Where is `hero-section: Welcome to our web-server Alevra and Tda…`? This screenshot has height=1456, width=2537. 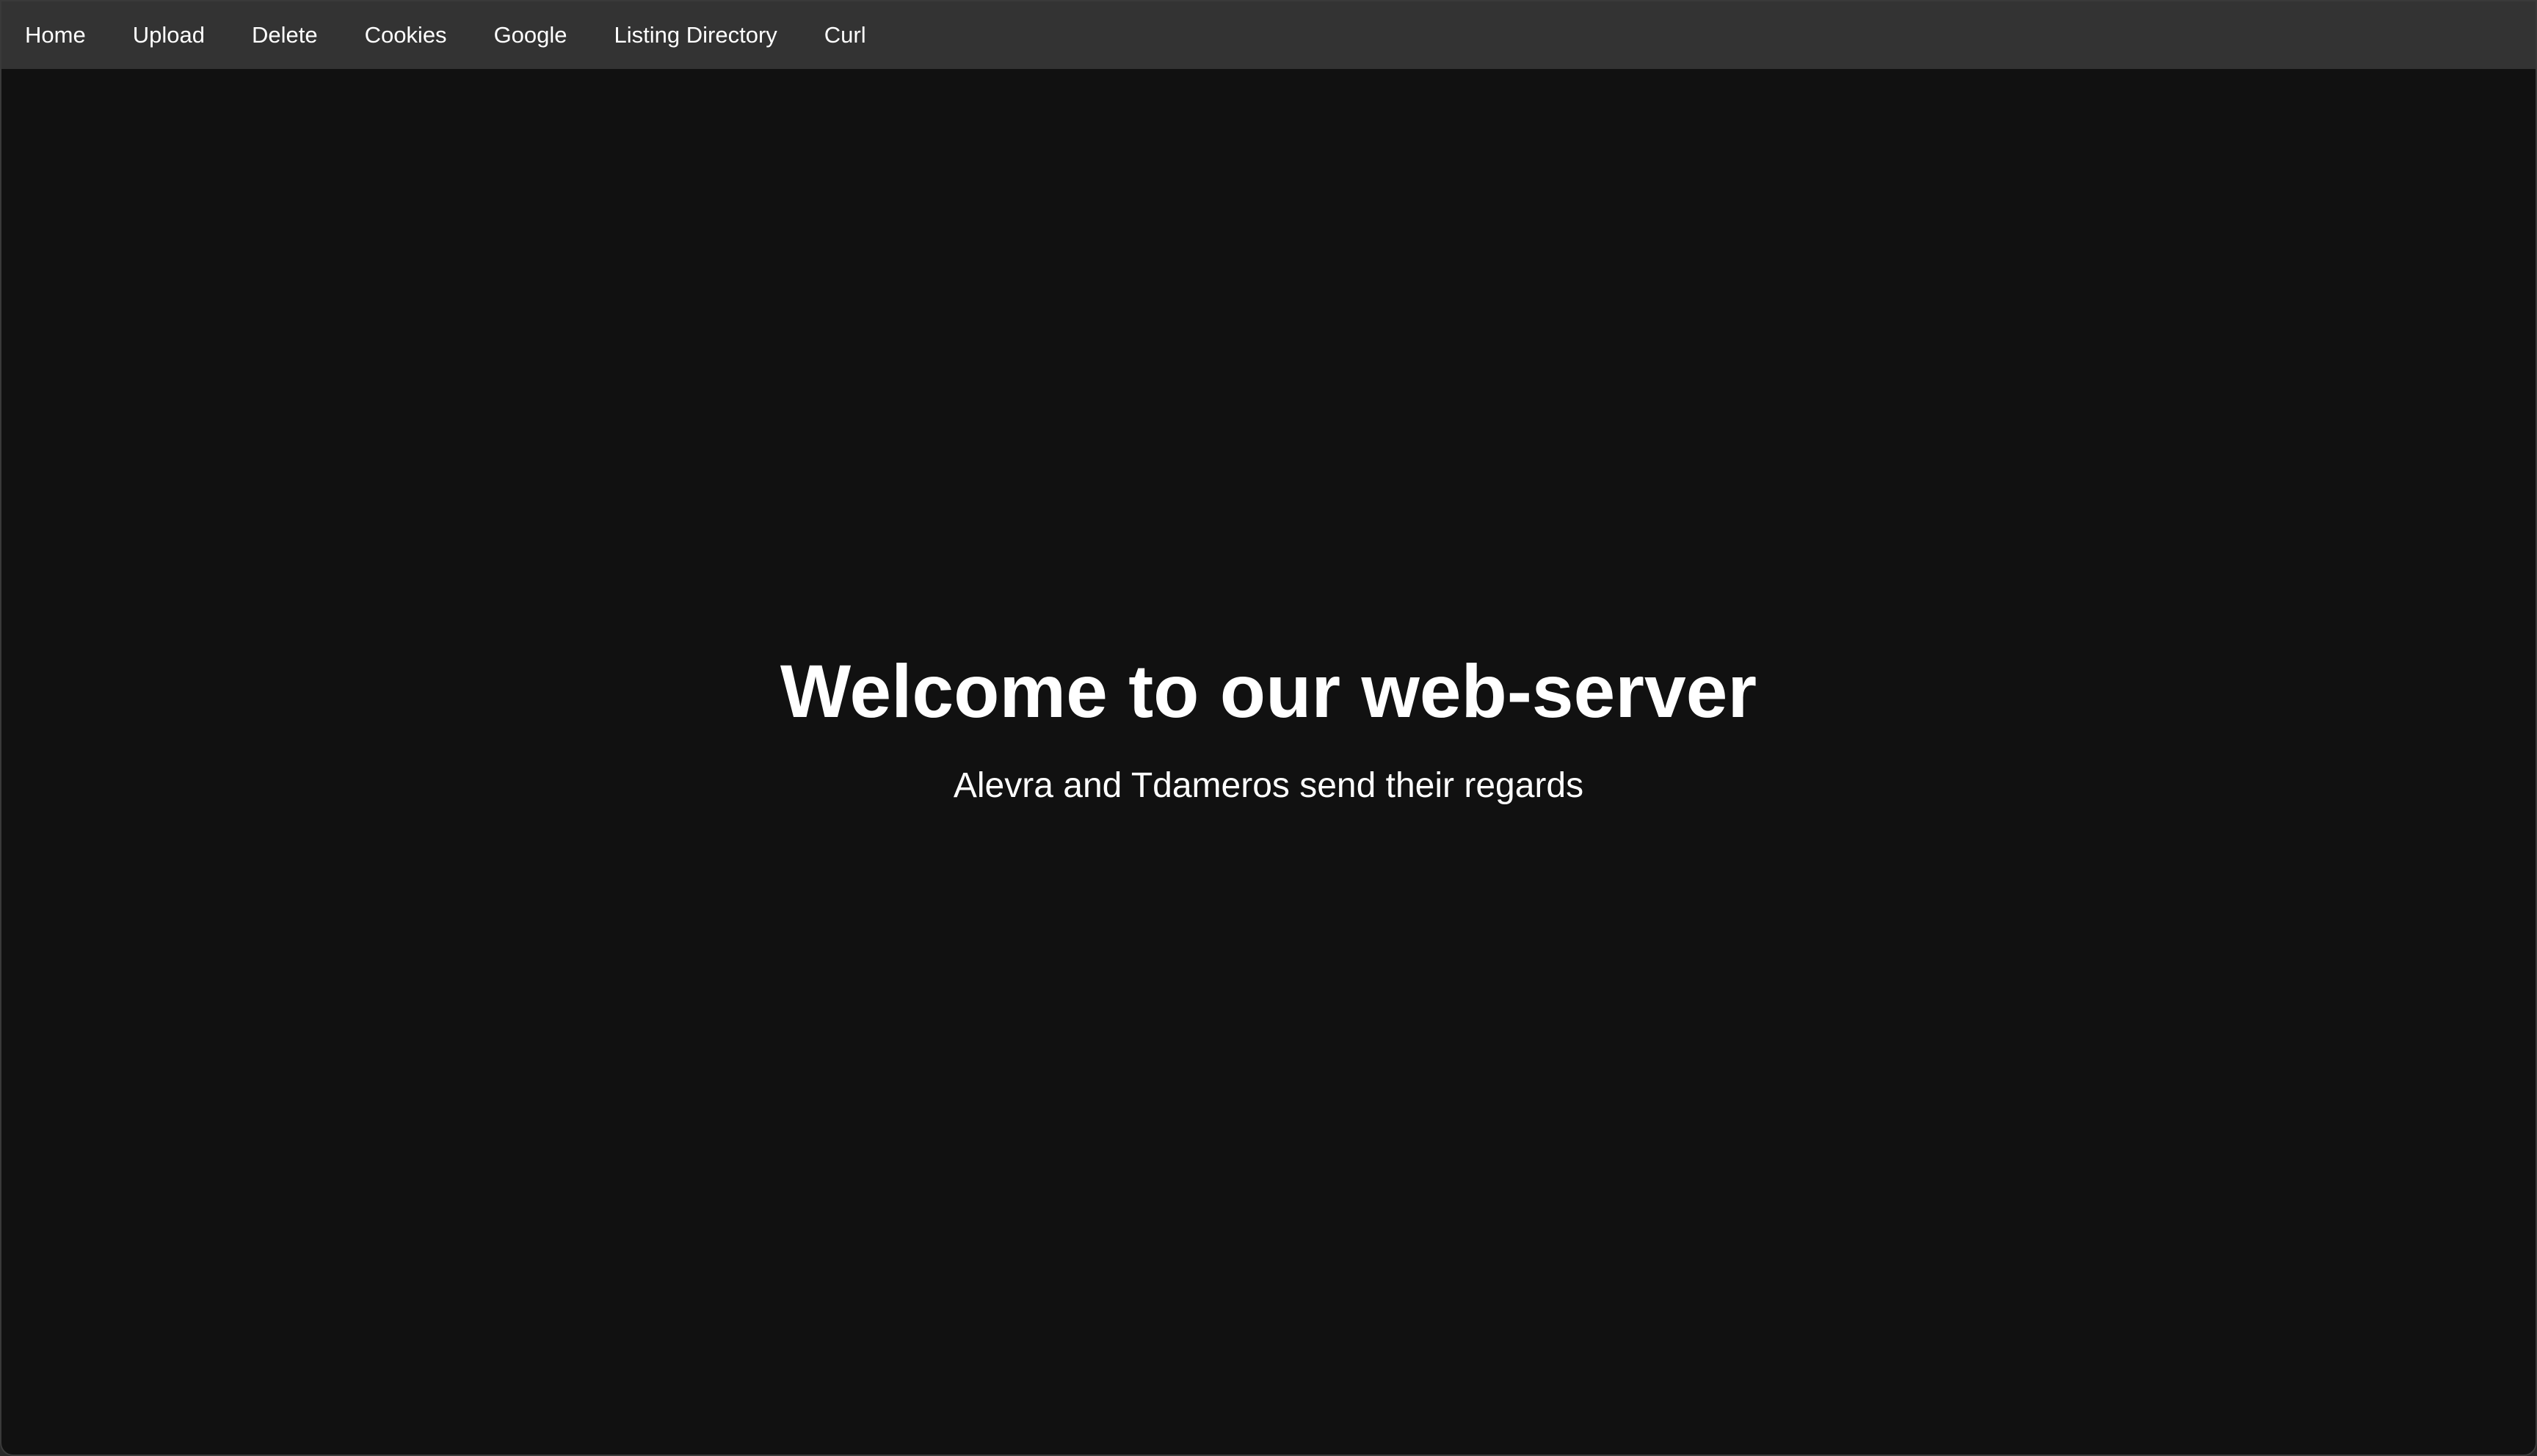
hero-section: Welcome to our web-server Alevra and Tda… is located at coordinates (1268, 726).